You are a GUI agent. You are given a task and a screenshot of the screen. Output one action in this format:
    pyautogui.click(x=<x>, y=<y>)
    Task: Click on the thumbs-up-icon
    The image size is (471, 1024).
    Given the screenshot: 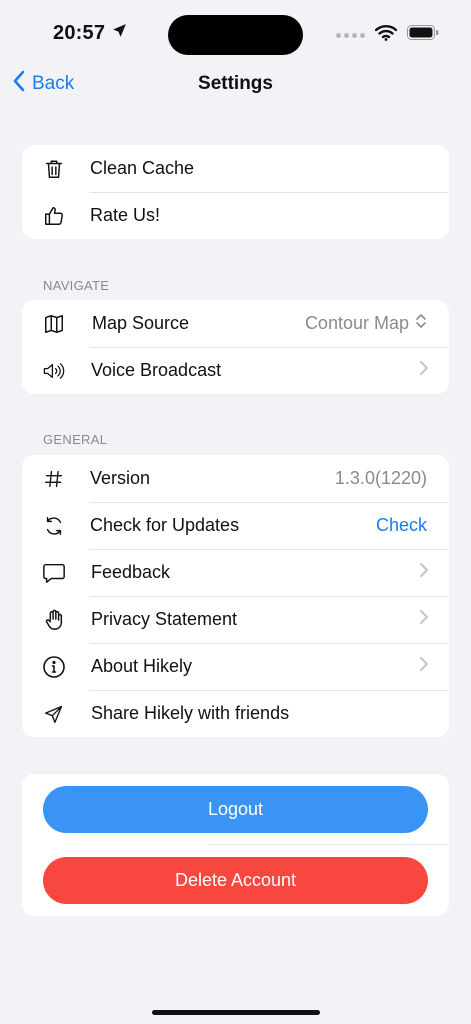 What is the action you would take?
    pyautogui.click(x=54, y=216)
    